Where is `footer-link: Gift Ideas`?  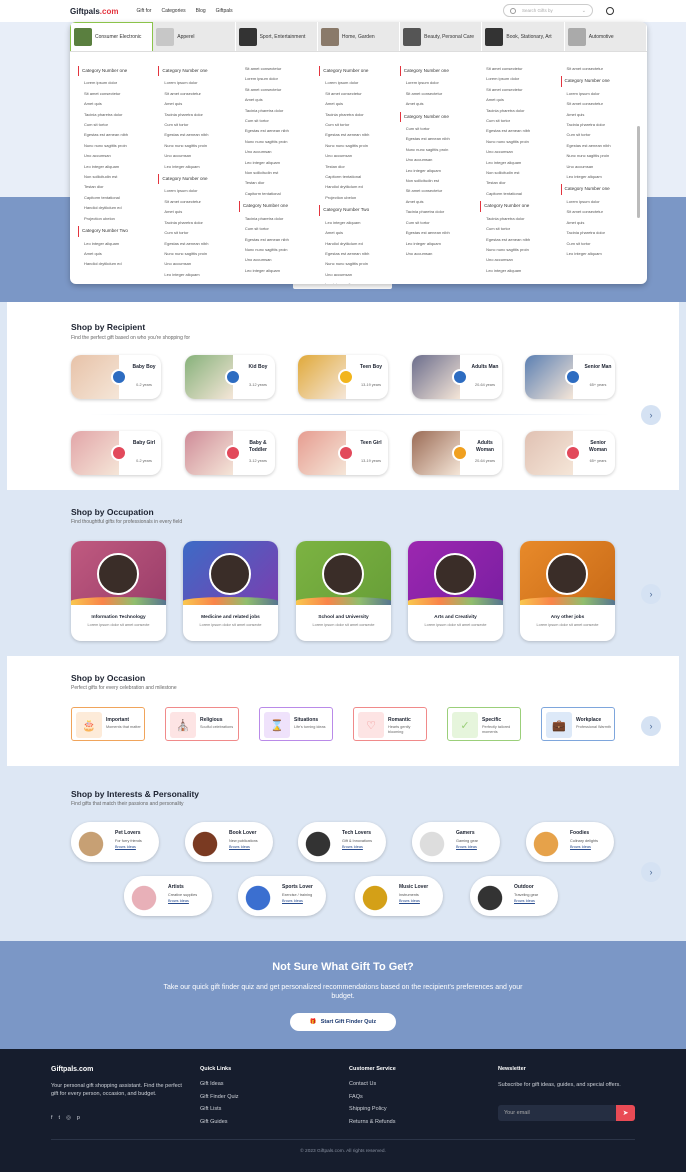
footer-link: Gift Ideas is located at coordinates (212, 1084).